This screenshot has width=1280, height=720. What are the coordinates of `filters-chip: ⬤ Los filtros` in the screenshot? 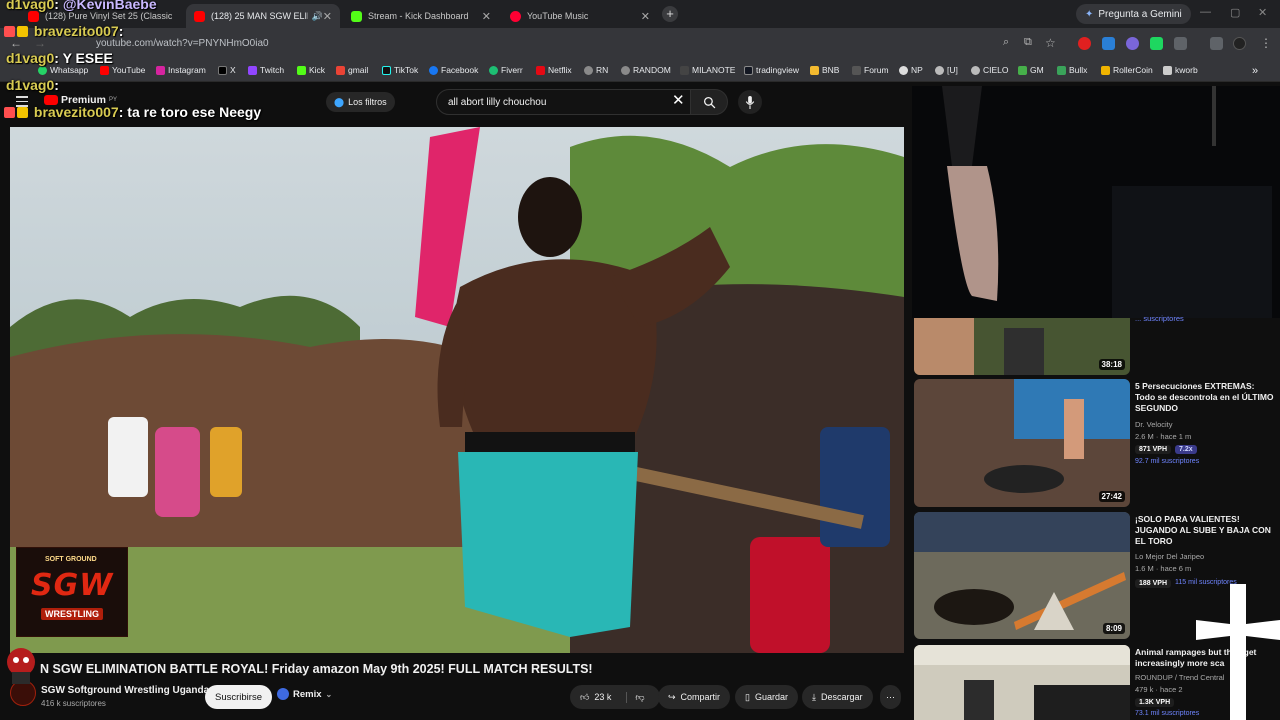 It's located at (360, 102).